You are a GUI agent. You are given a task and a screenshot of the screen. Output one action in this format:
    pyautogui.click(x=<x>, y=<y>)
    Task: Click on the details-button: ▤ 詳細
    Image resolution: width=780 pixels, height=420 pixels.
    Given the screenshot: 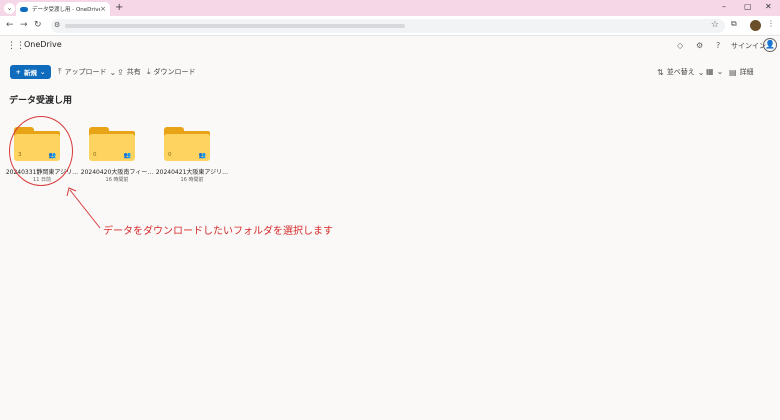 What is the action you would take?
    pyautogui.click(x=741, y=72)
    